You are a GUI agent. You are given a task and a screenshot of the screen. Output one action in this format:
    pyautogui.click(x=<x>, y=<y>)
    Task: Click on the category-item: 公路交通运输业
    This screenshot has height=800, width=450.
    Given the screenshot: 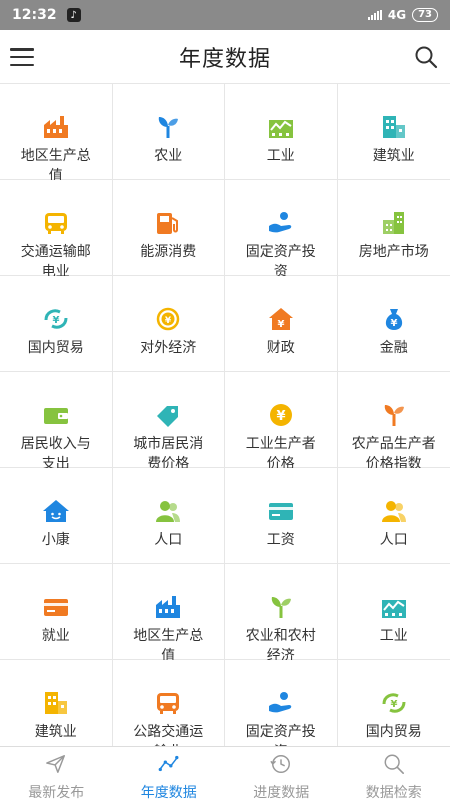 What is the action you would take?
    pyautogui.click(x=169, y=703)
    